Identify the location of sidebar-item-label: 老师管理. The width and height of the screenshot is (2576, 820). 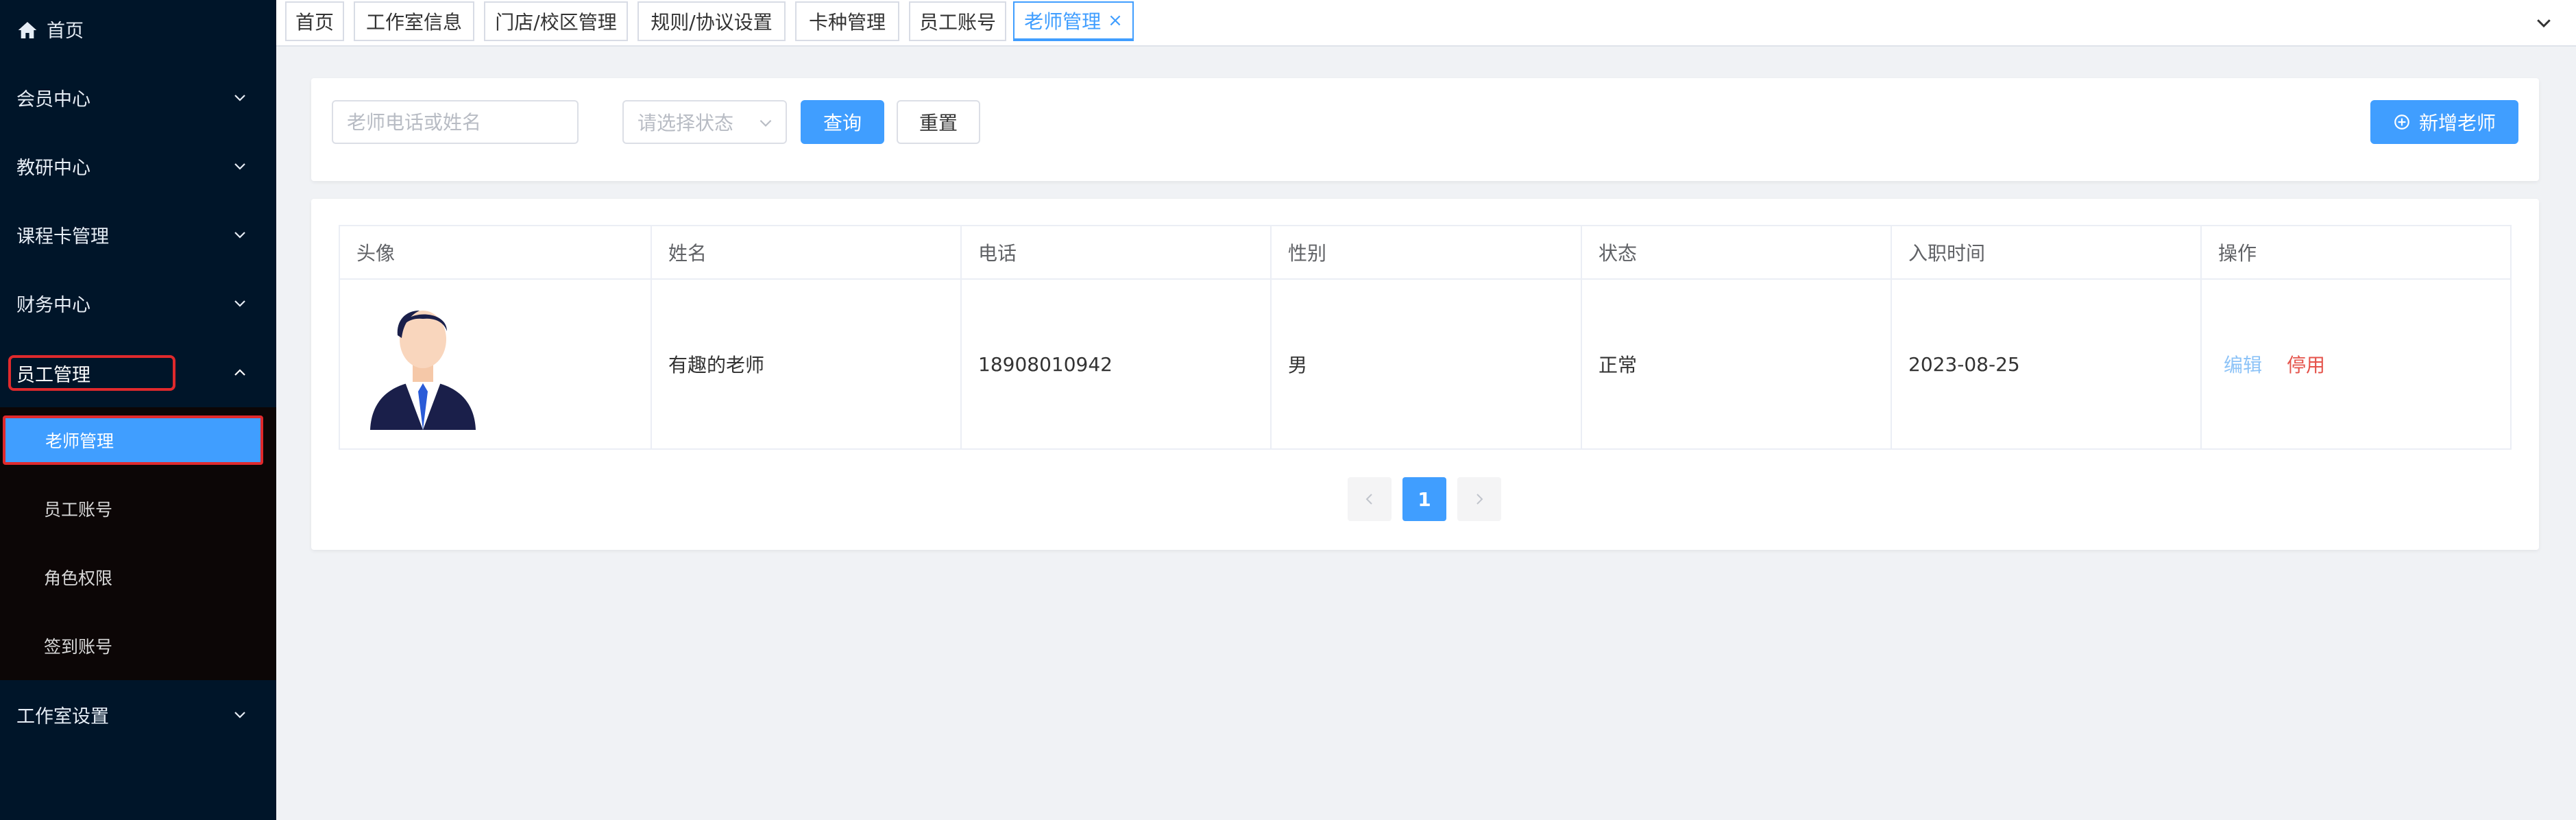
(79, 441).